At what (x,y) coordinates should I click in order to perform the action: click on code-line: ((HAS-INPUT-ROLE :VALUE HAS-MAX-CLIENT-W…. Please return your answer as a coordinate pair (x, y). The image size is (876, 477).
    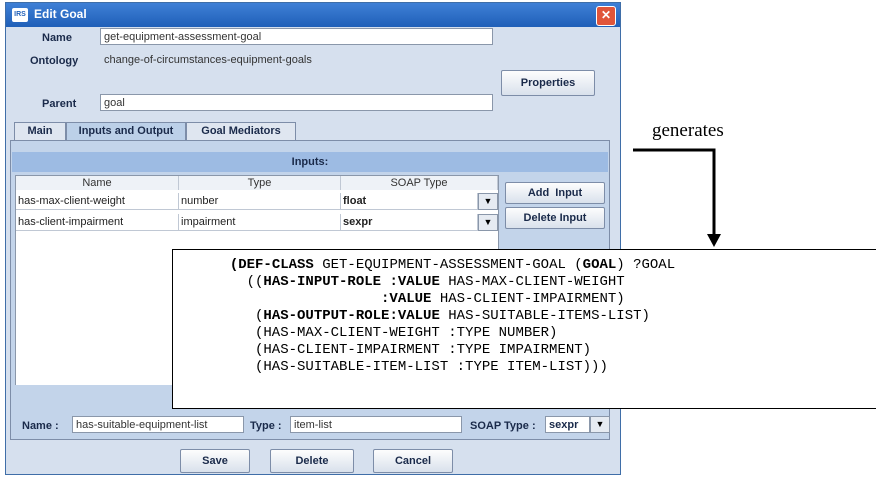
    Looking at the image, I should click on (419, 282).